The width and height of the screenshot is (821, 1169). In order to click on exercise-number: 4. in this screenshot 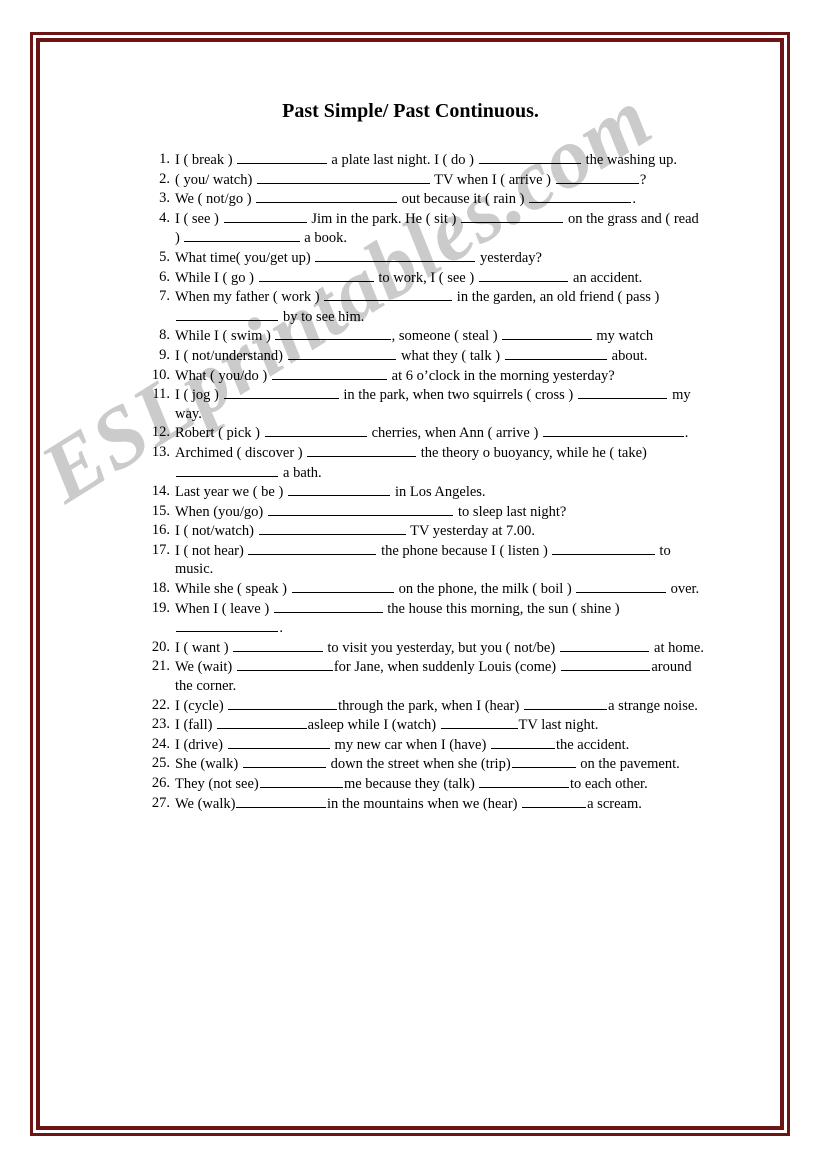, I will do `click(164, 217)`.